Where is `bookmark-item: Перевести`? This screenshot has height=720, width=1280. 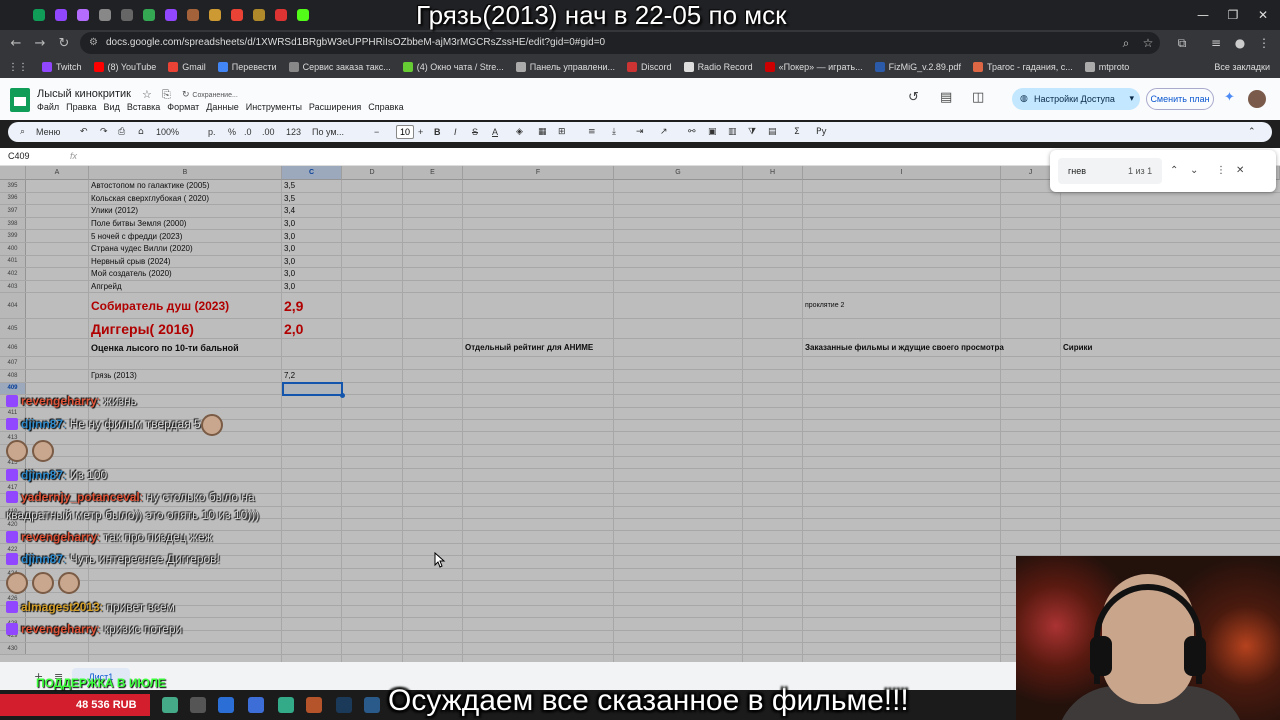
bookmark-item: Перевести is located at coordinates (247, 67).